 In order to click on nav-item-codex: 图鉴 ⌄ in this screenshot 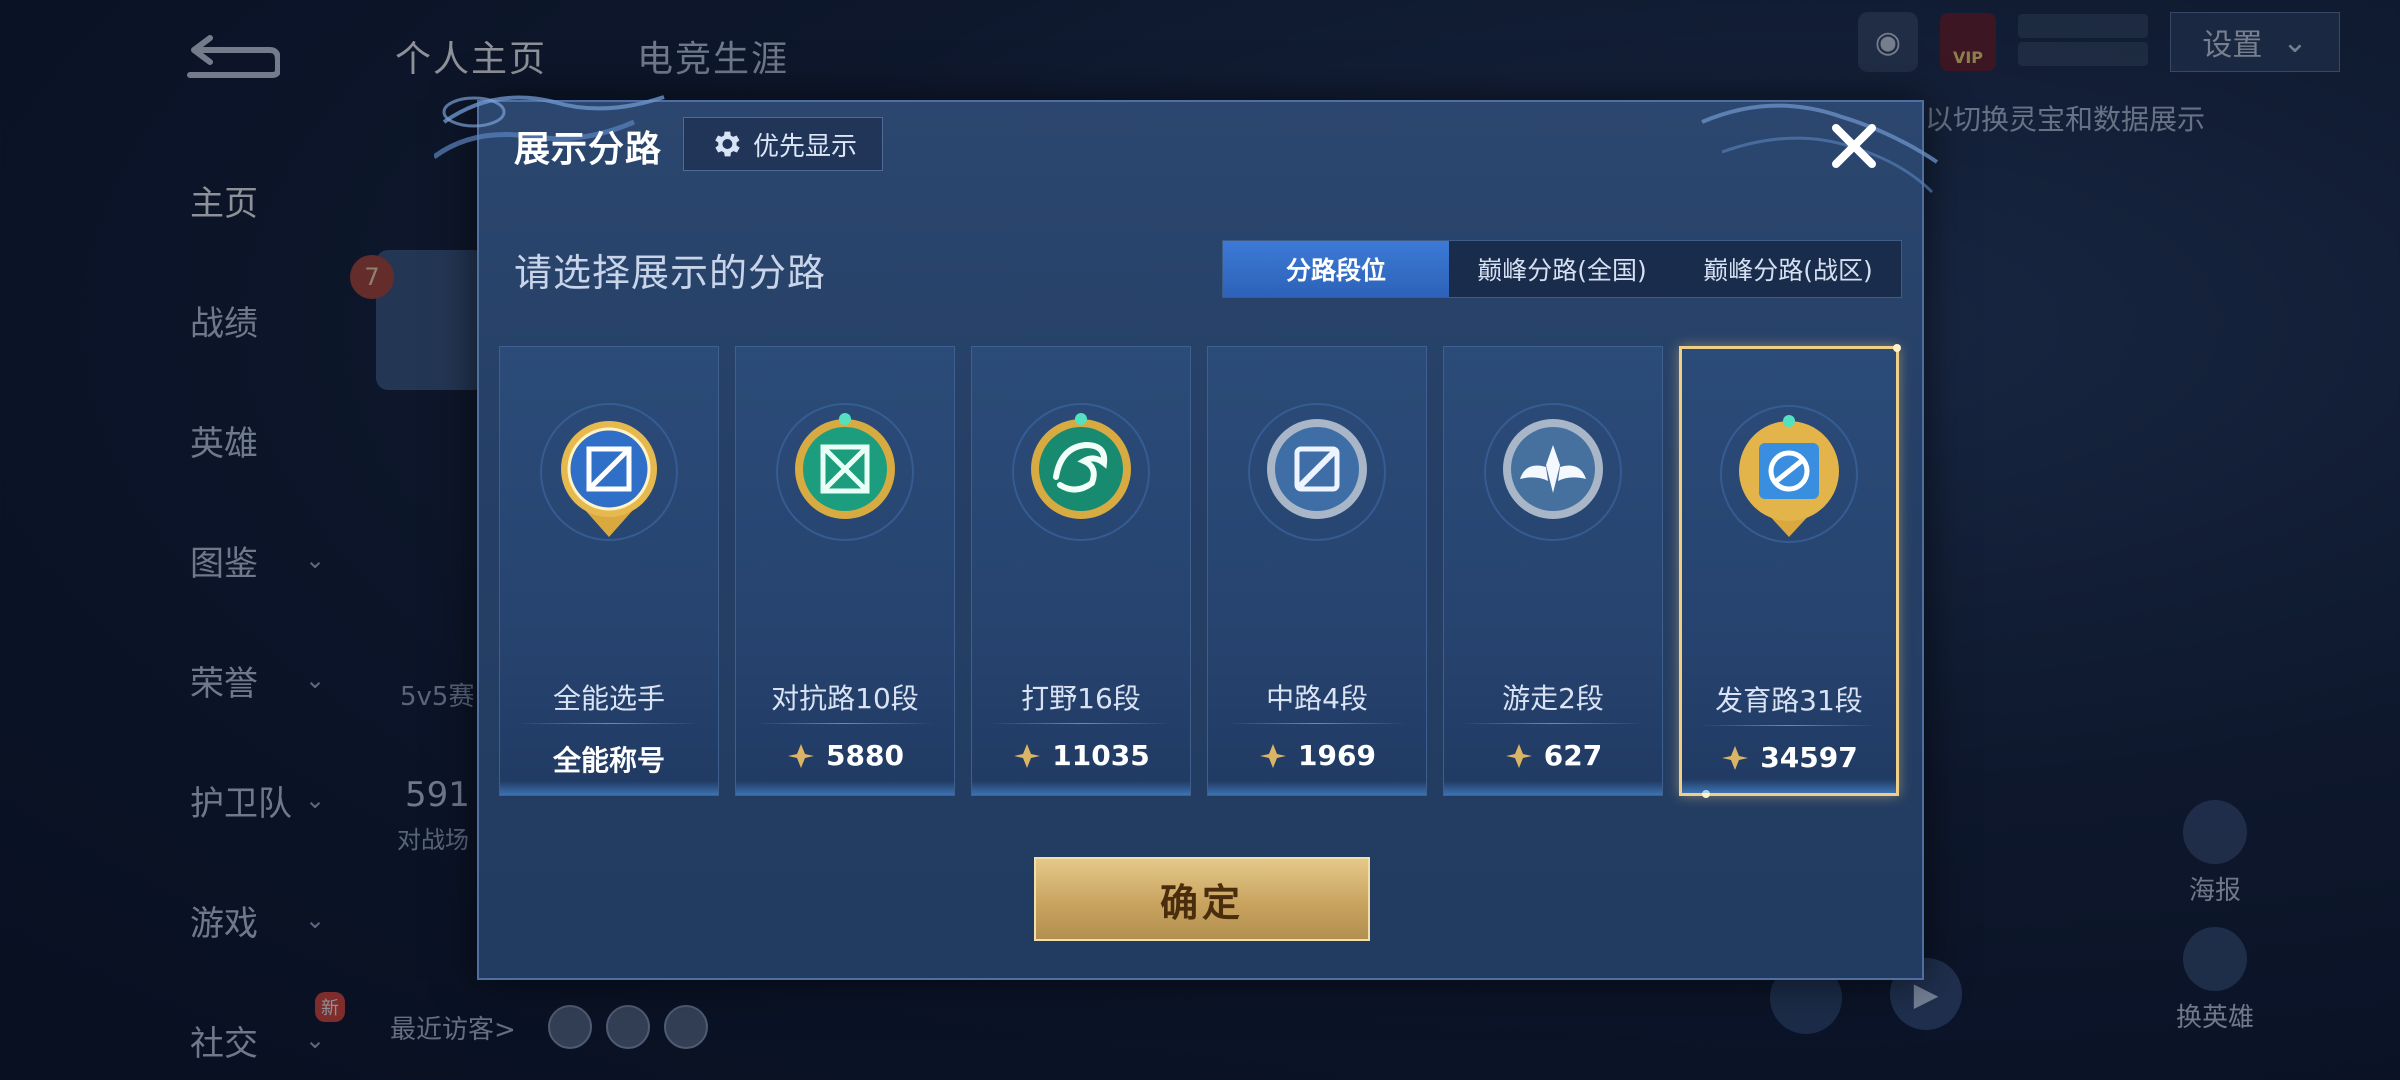, I will do `click(170, 560)`.